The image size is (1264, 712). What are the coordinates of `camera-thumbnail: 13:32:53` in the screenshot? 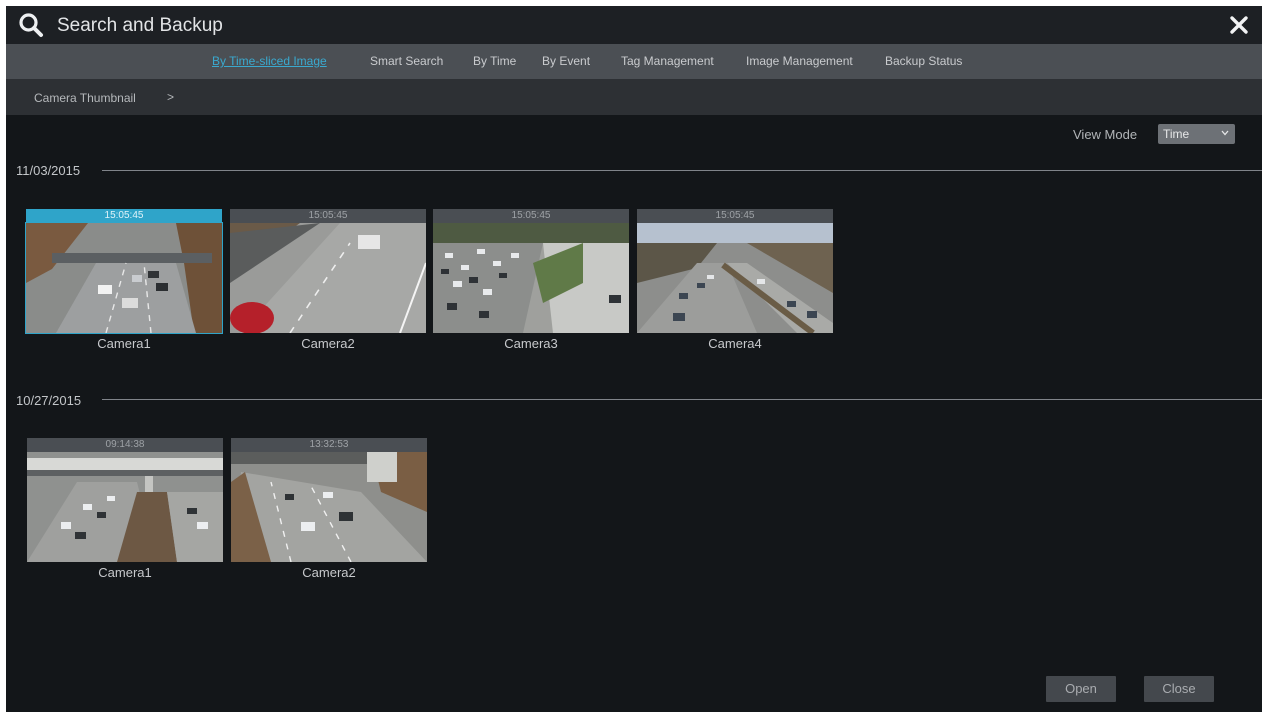 It's located at (329, 500).